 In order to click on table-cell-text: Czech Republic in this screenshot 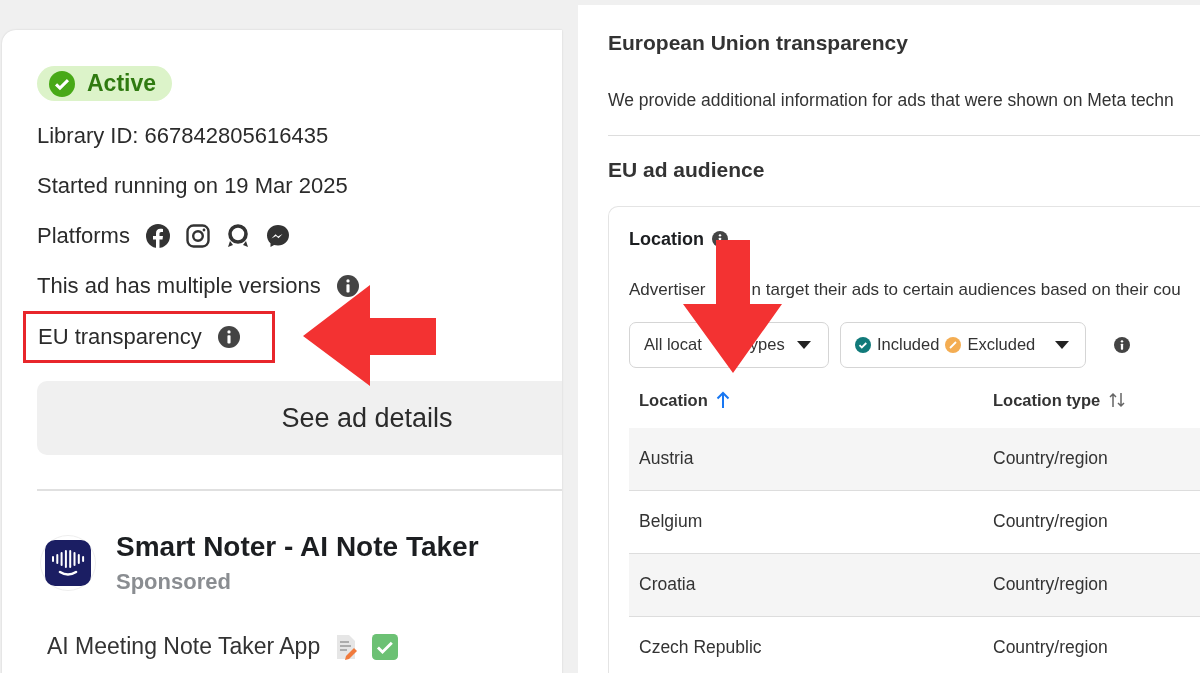, I will do `click(701, 648)`.